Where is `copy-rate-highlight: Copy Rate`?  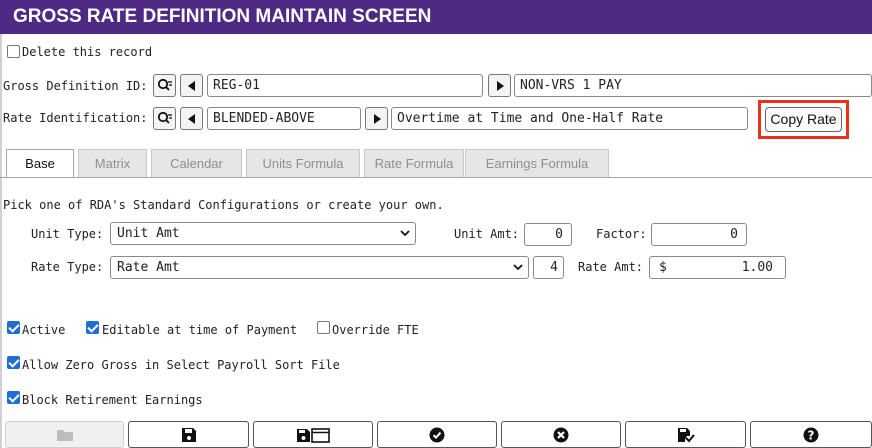
copy-rate-highlight: Copy Rate is located at coordinates (803, 119).